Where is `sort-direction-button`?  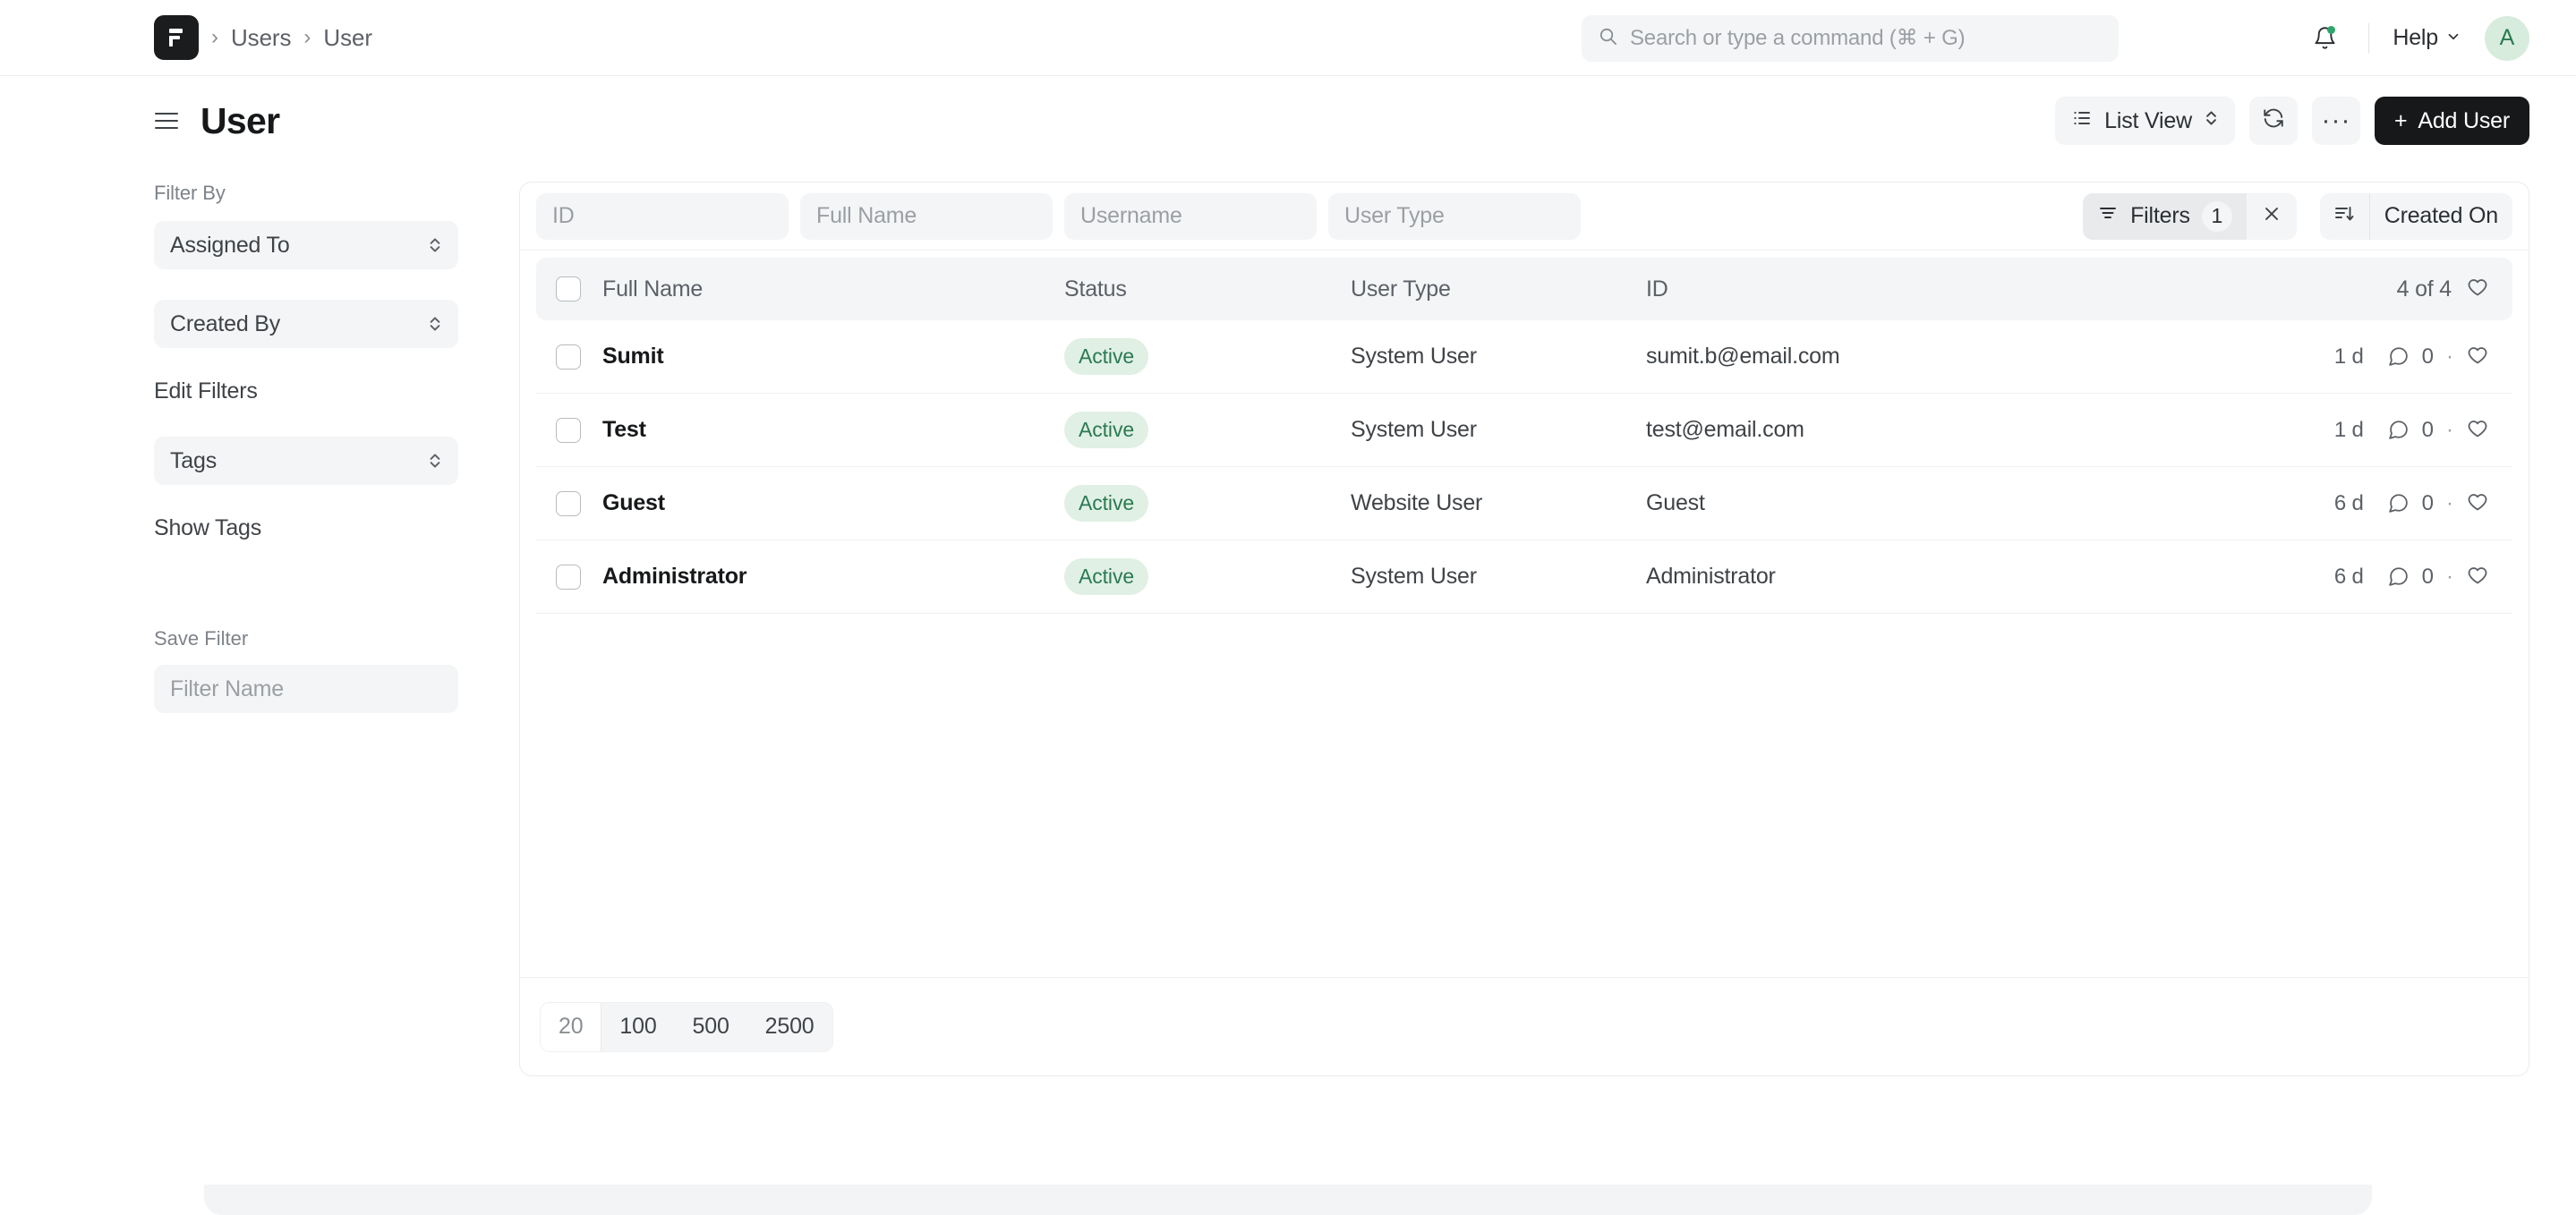
sort-direction-button is located at coordinates (2345, 217).